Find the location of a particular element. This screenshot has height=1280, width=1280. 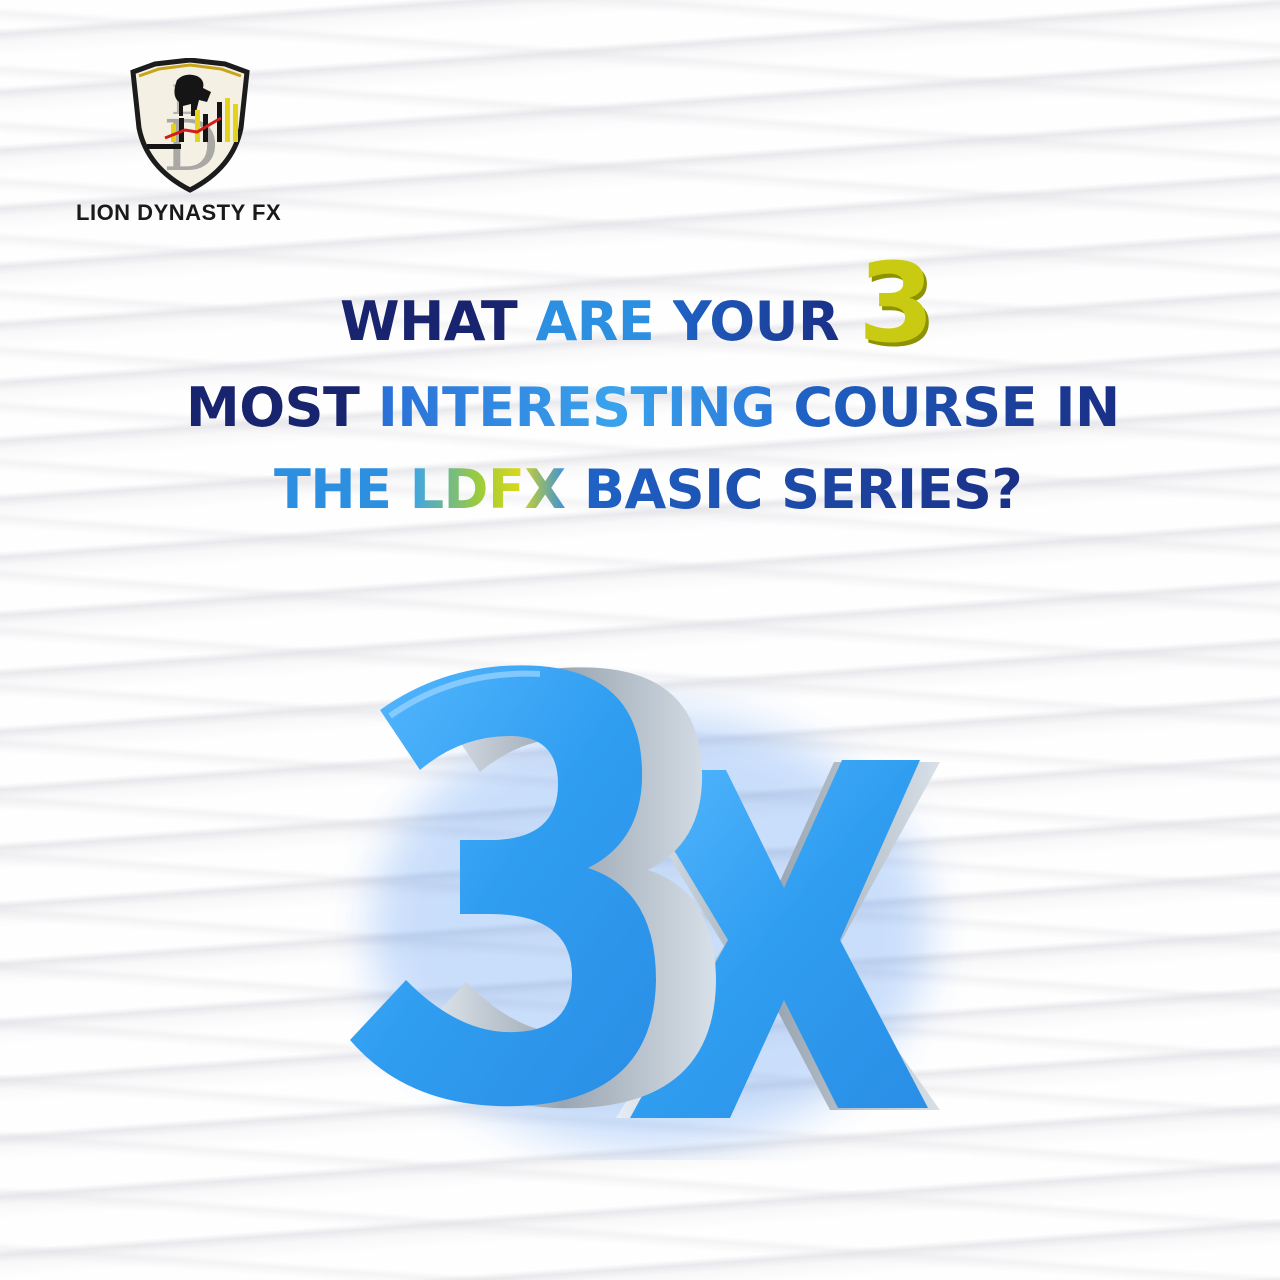

headline-line-1: WHAT ARE YOUR is located at coordinates (590, 322).